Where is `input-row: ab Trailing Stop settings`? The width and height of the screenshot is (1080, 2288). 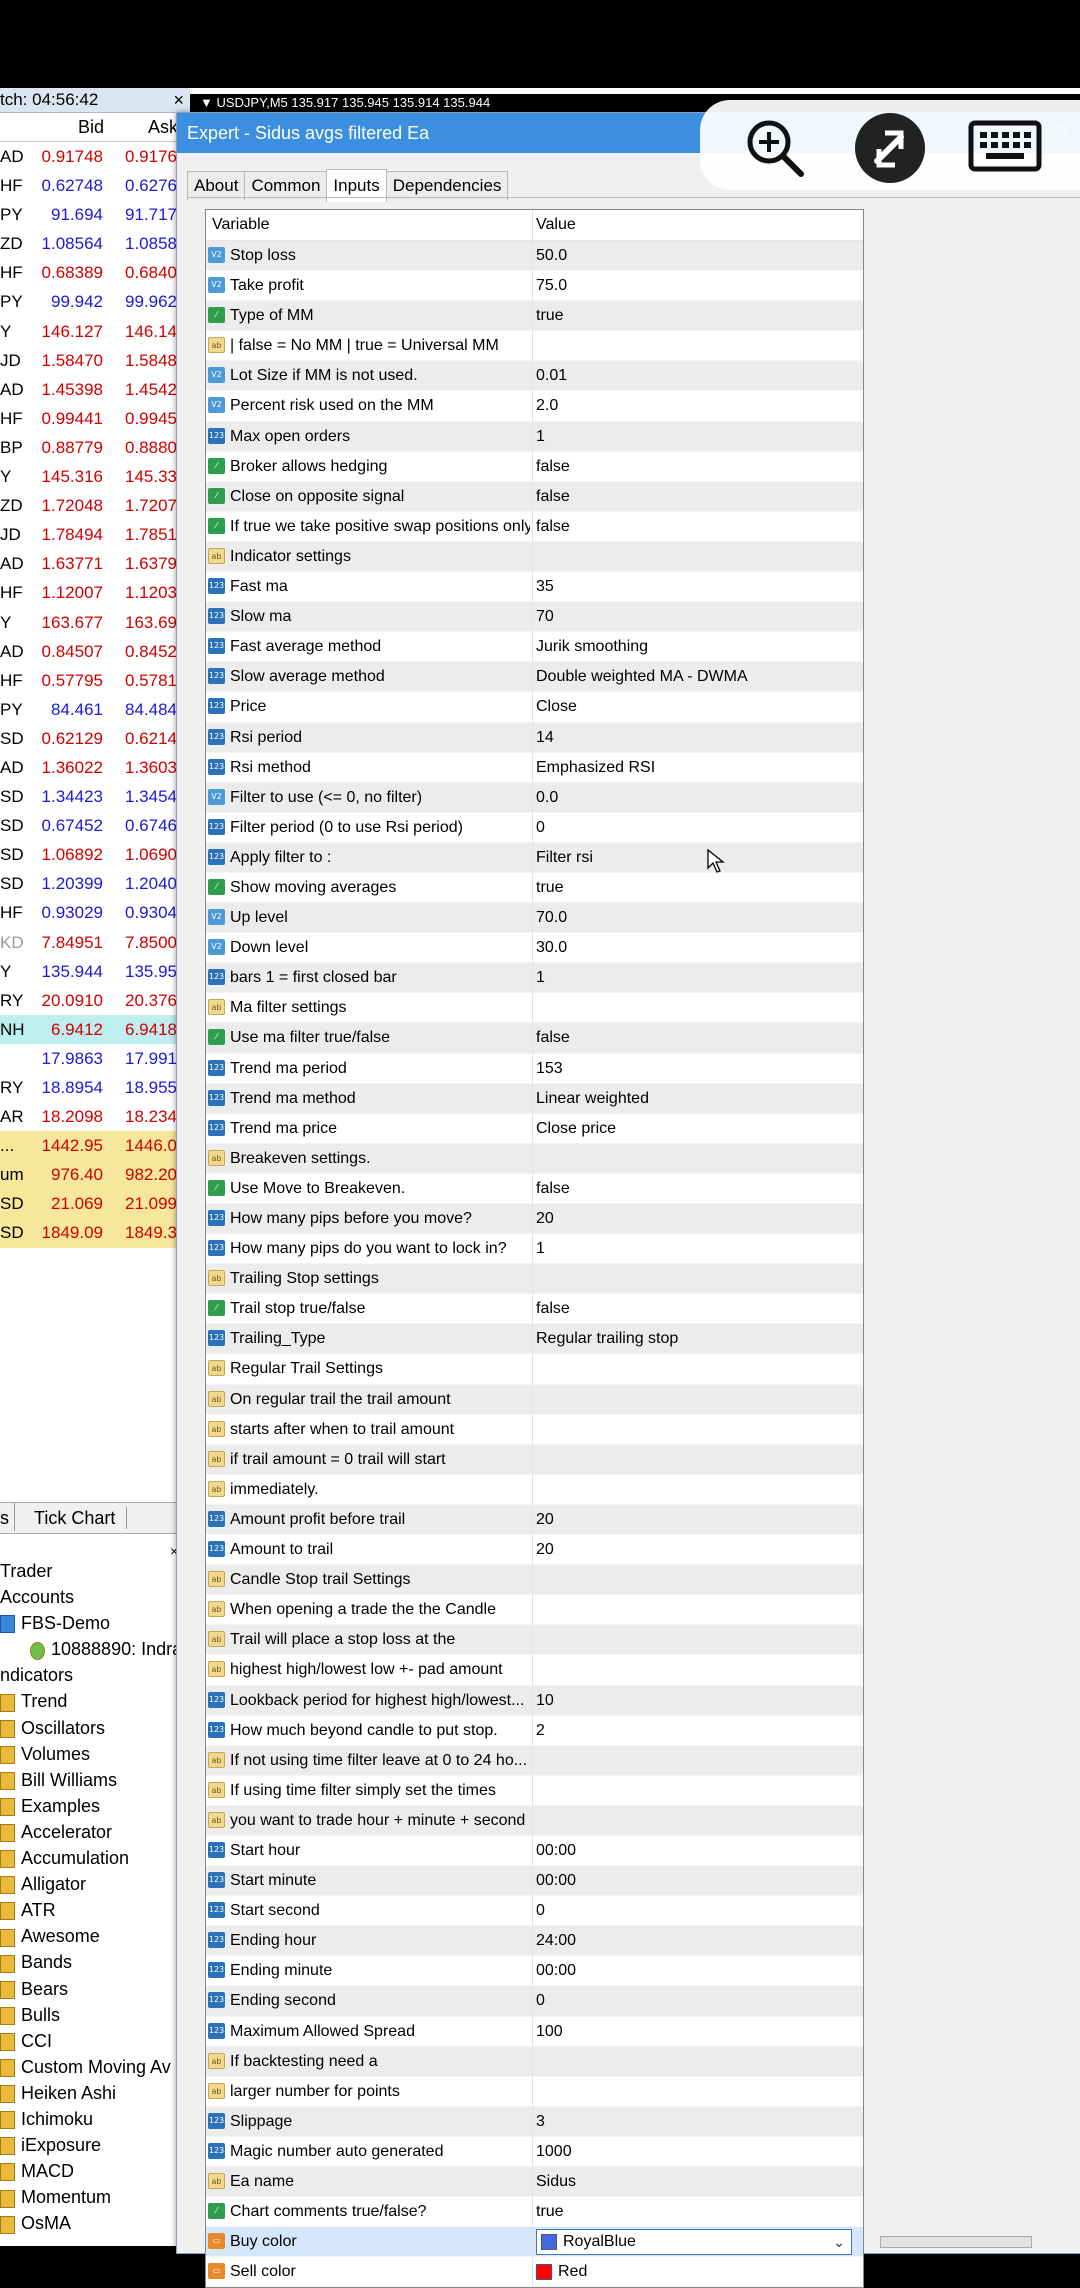
input-row: ab Trailing Stop settings is located at coordinates (534, 1279).